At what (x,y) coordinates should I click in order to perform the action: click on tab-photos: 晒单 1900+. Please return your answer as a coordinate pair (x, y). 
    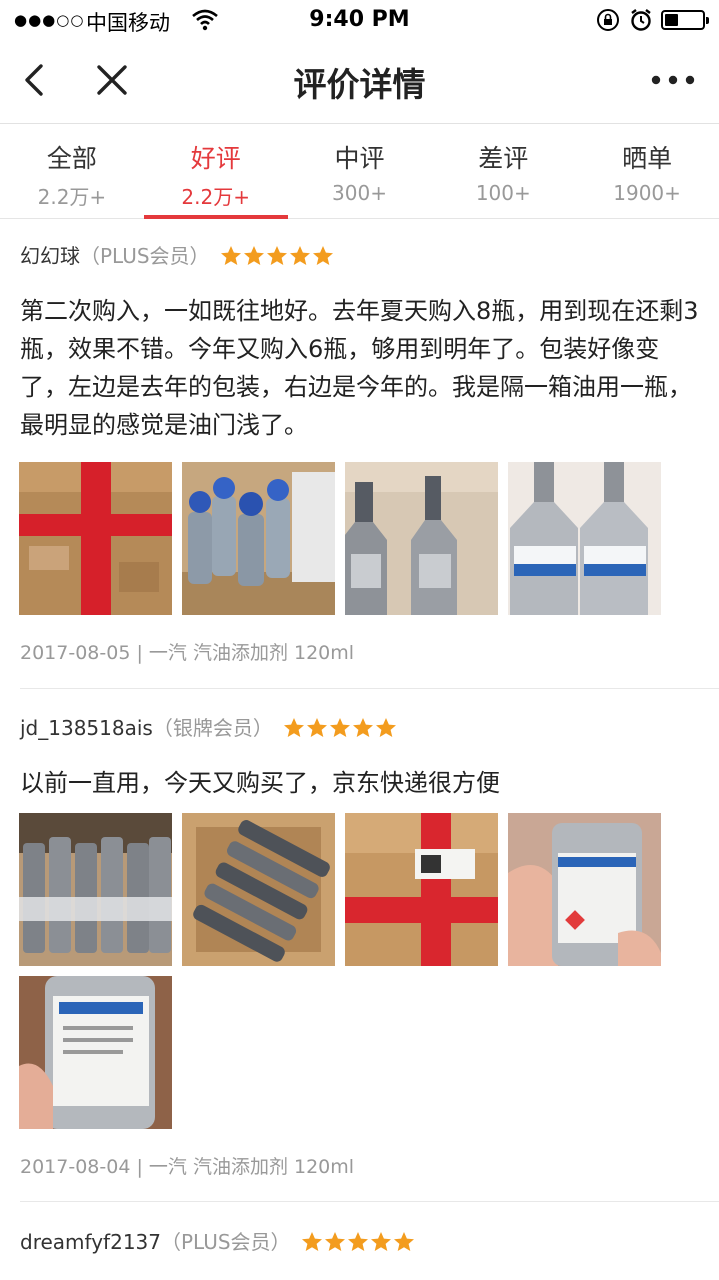
    Looking at the image, I should click on (647, 171).